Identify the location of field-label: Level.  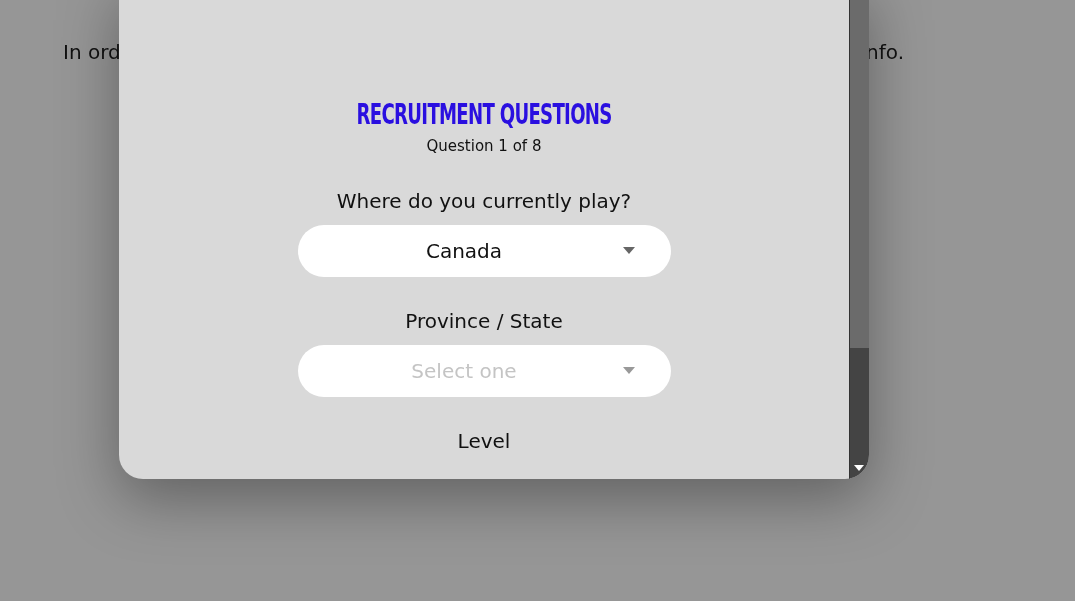
(484, 441).